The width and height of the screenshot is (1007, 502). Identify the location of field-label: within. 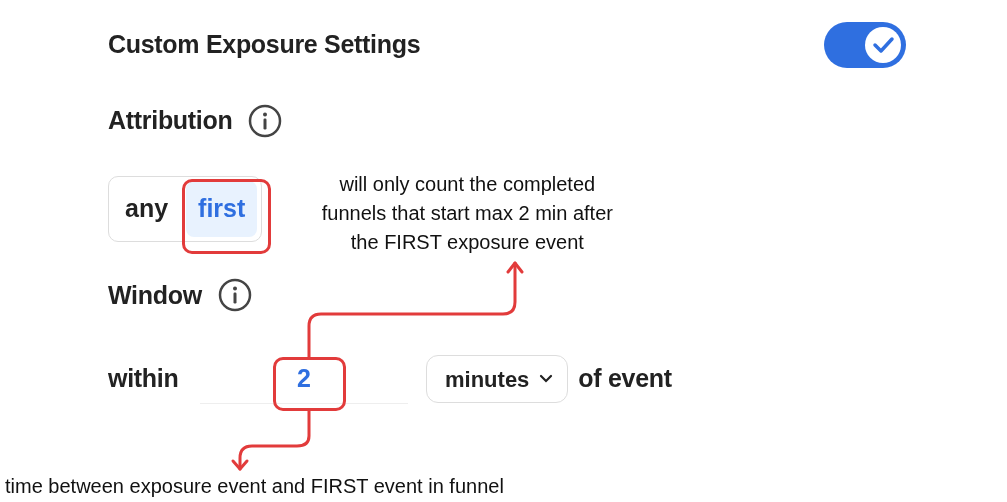
(144, 379).